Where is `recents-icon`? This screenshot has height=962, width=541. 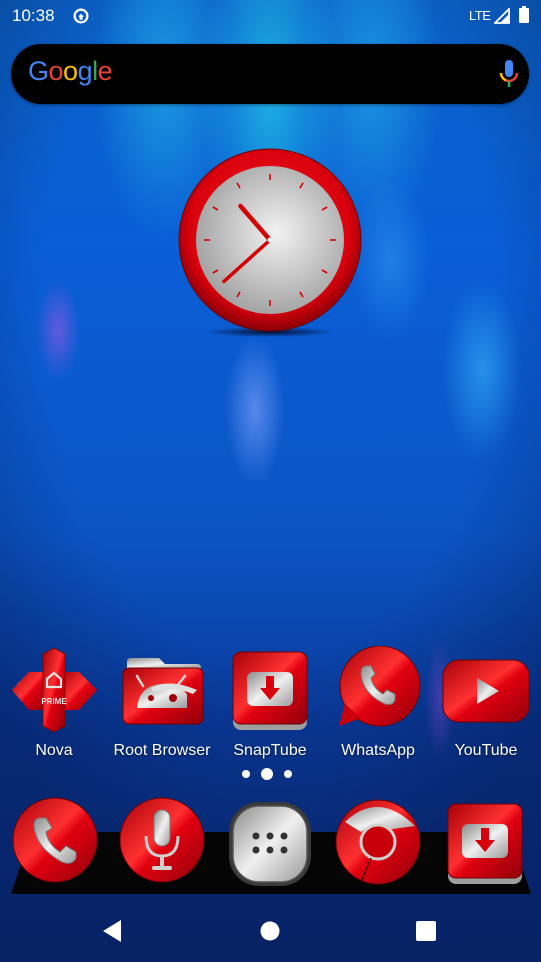
recents-icon is located at coordinates (426, 931).